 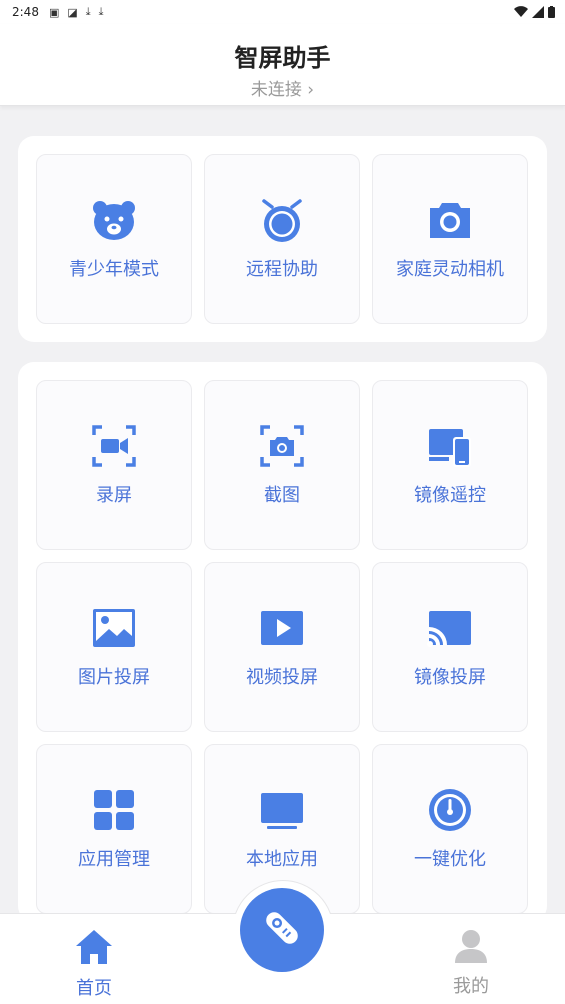 What do you see at coordinates (450, 446) in the screenshot?
I see `mirror-remote-icon` at bounding box center [450, 446].